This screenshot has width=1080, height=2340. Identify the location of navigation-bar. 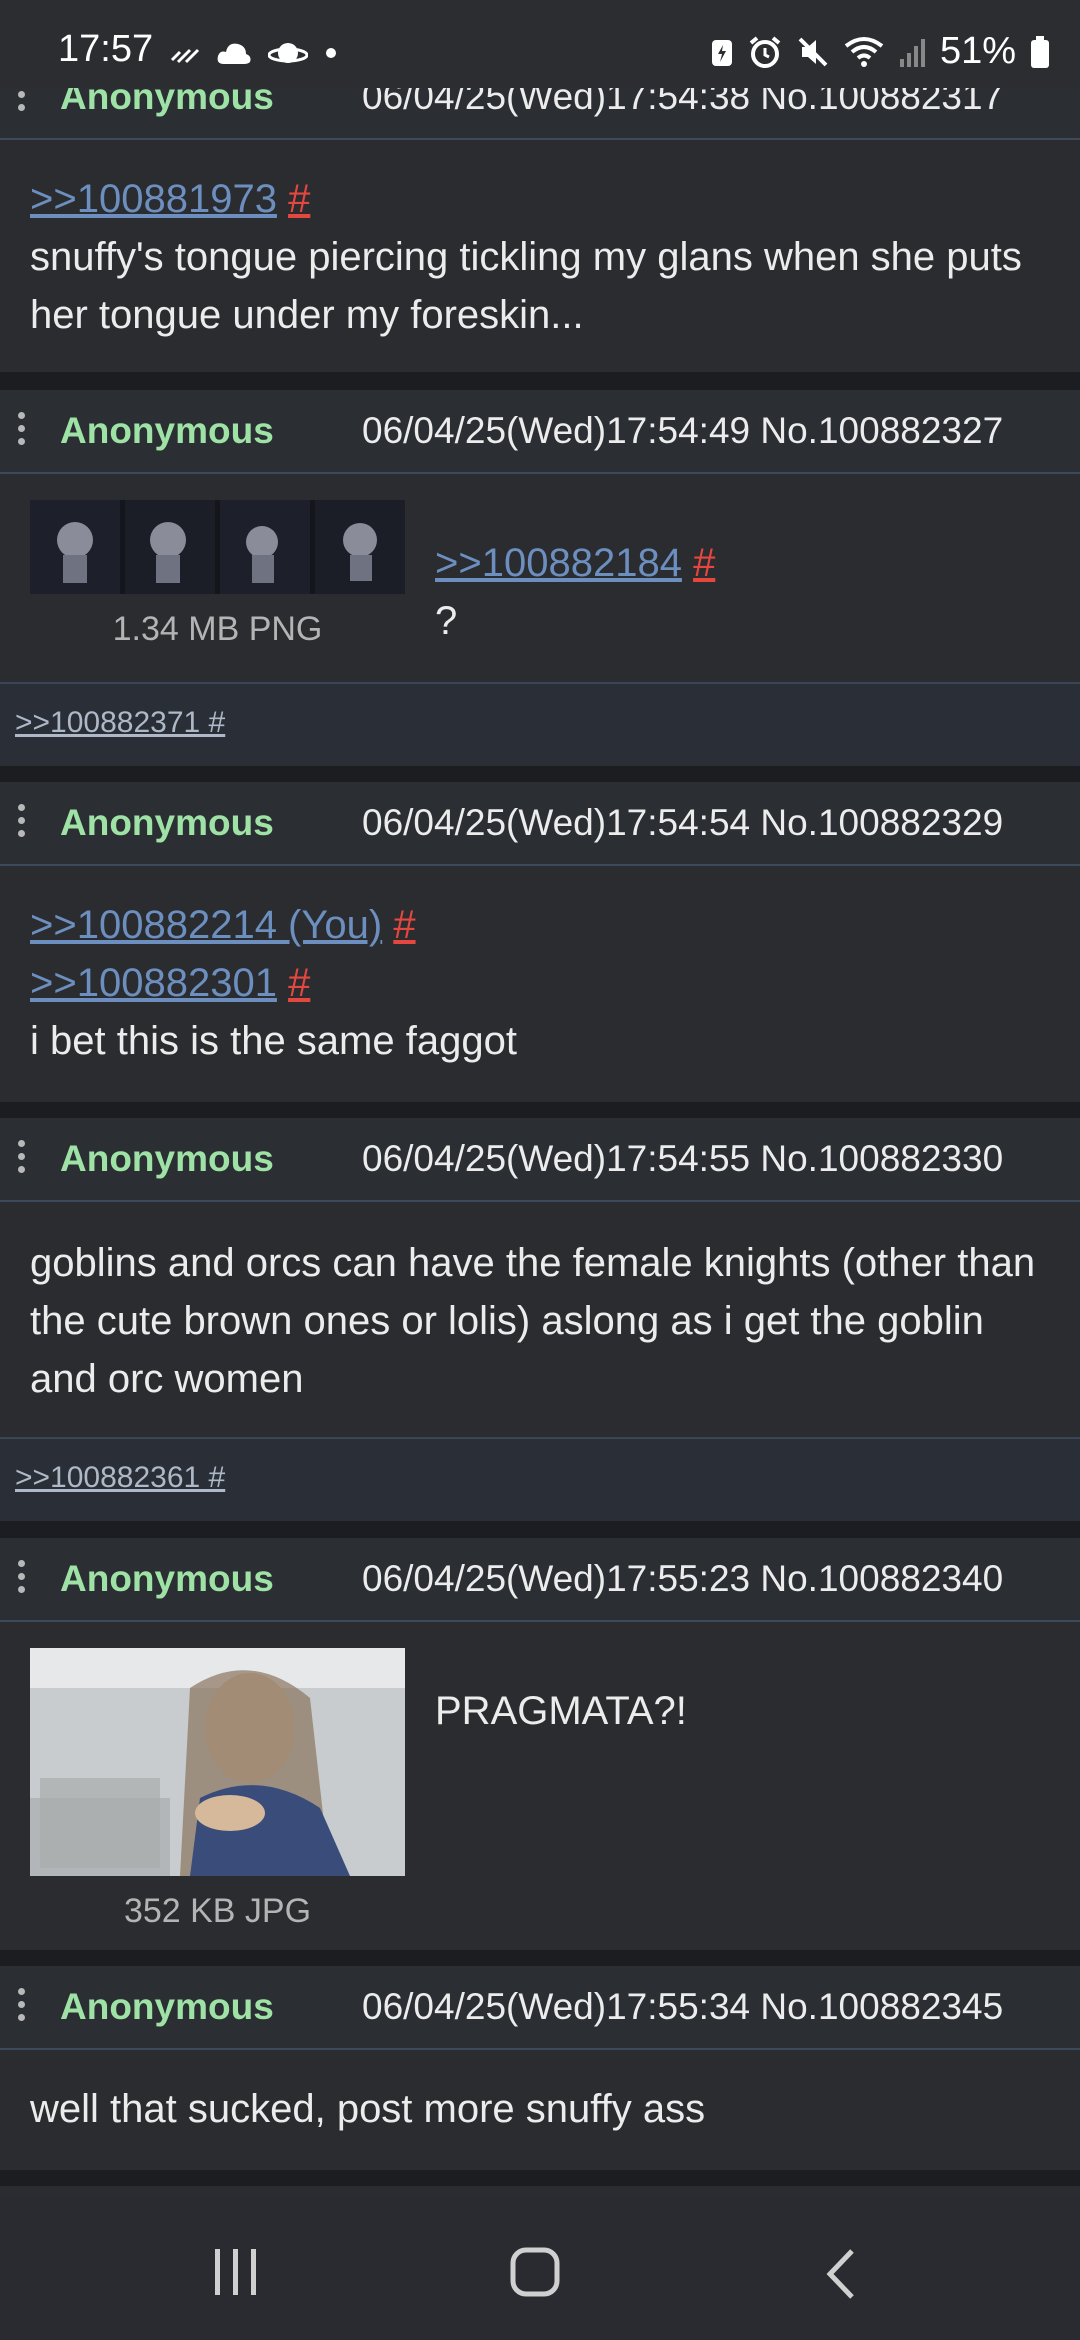
(540, 2267).